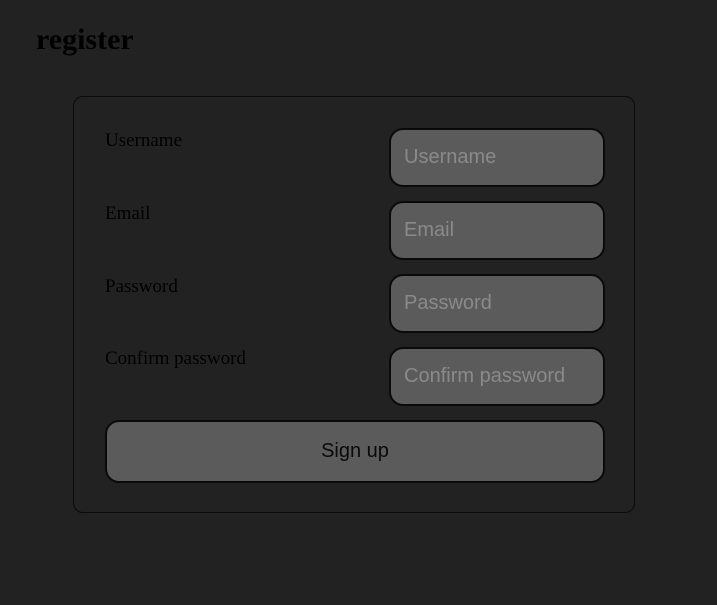 This screenshot has height=605, width=717. Describe the element at coordinates (128, 213) in the screenshot. I see `email-label: Email` at that location.